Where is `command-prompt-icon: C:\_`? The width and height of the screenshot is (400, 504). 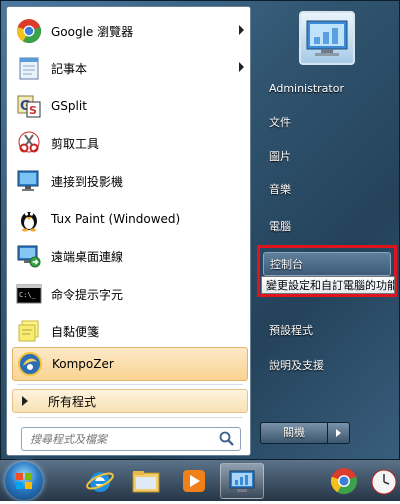
command-prompt-icon: C:\_ is located at coordinates (29, 294).